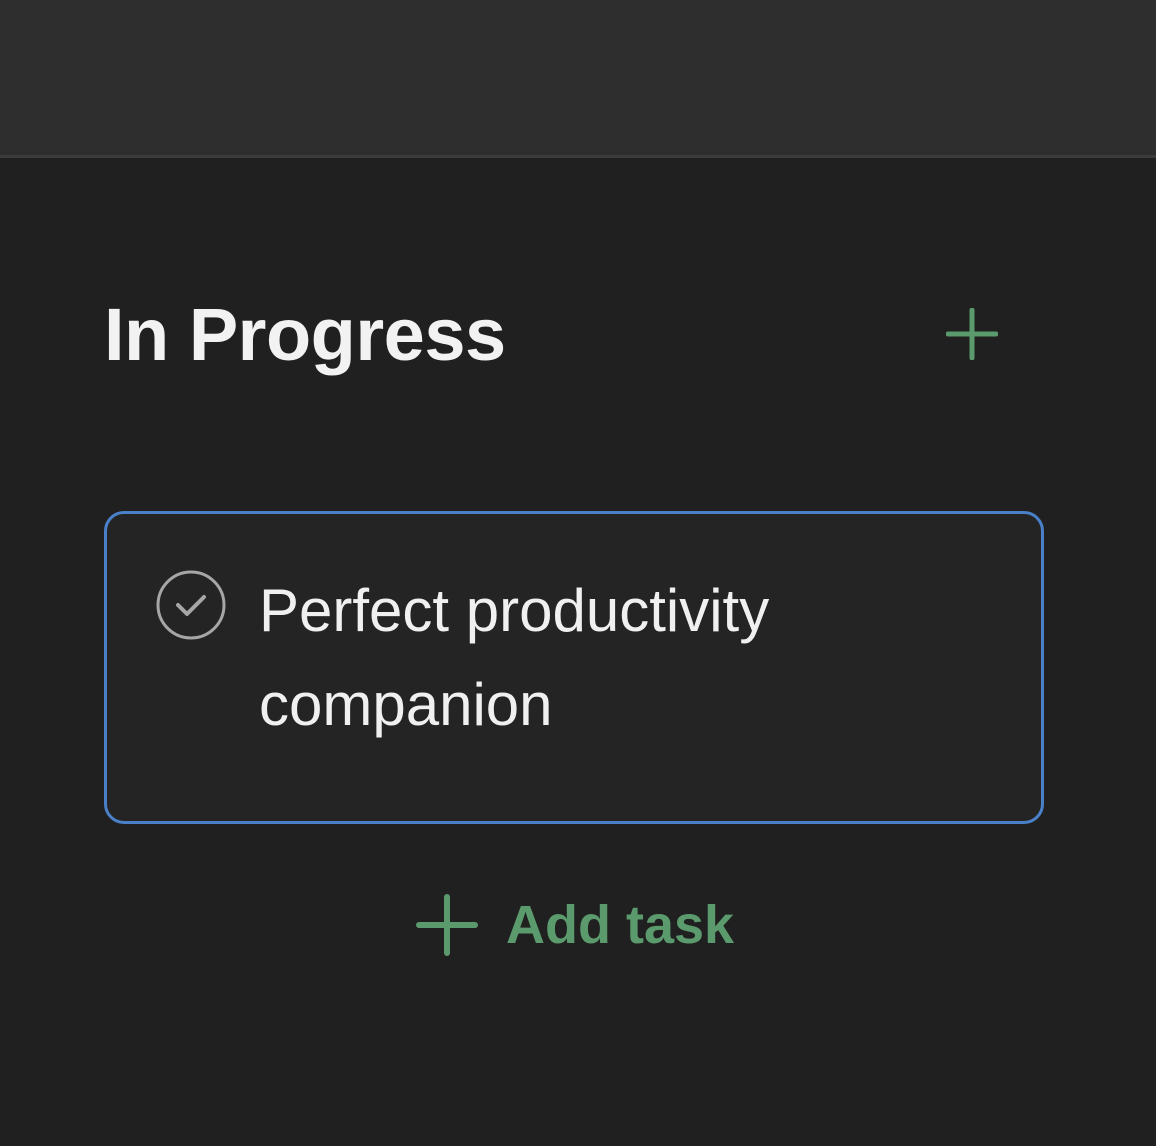 The image size is (1156, 1146). Describe the element at coordinates (578, 79) in the screenshot. I see `top-bar` at that location.